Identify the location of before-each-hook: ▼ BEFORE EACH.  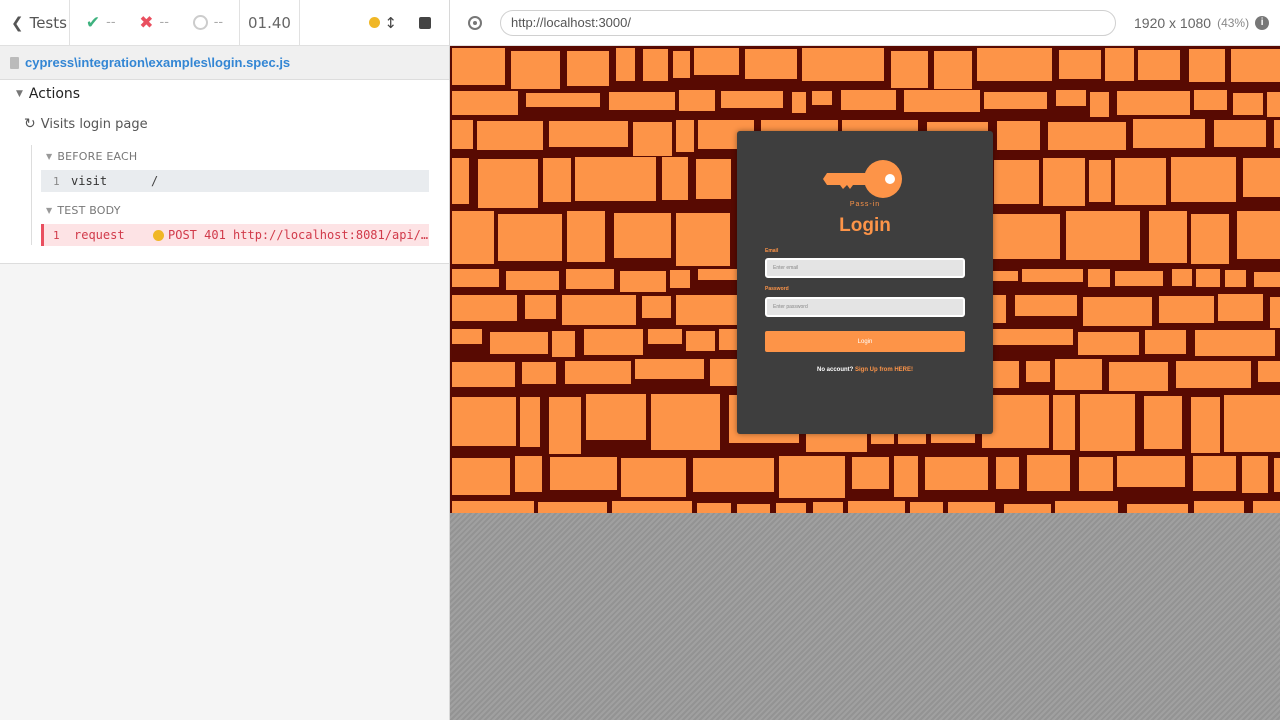
(91, 156).